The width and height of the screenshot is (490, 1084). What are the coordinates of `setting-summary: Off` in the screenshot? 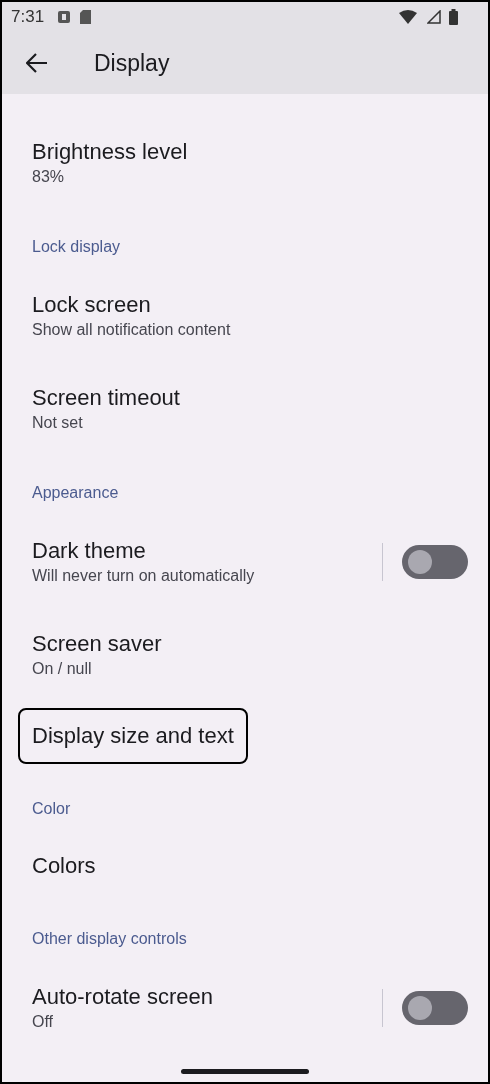 It's located at (43, 1022).